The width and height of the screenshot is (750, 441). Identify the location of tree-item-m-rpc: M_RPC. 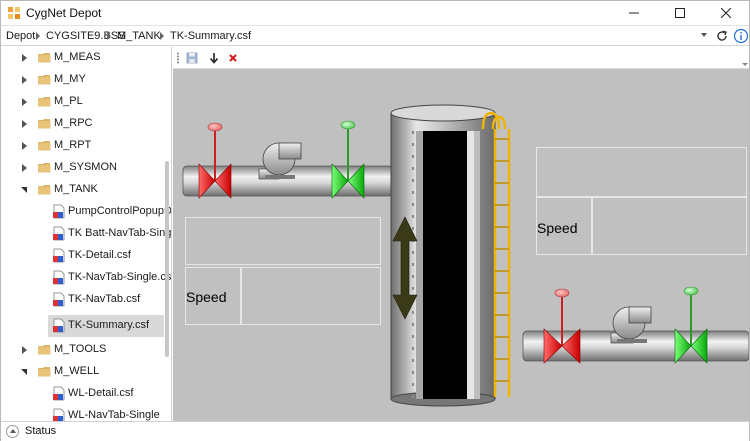
(82, 124).